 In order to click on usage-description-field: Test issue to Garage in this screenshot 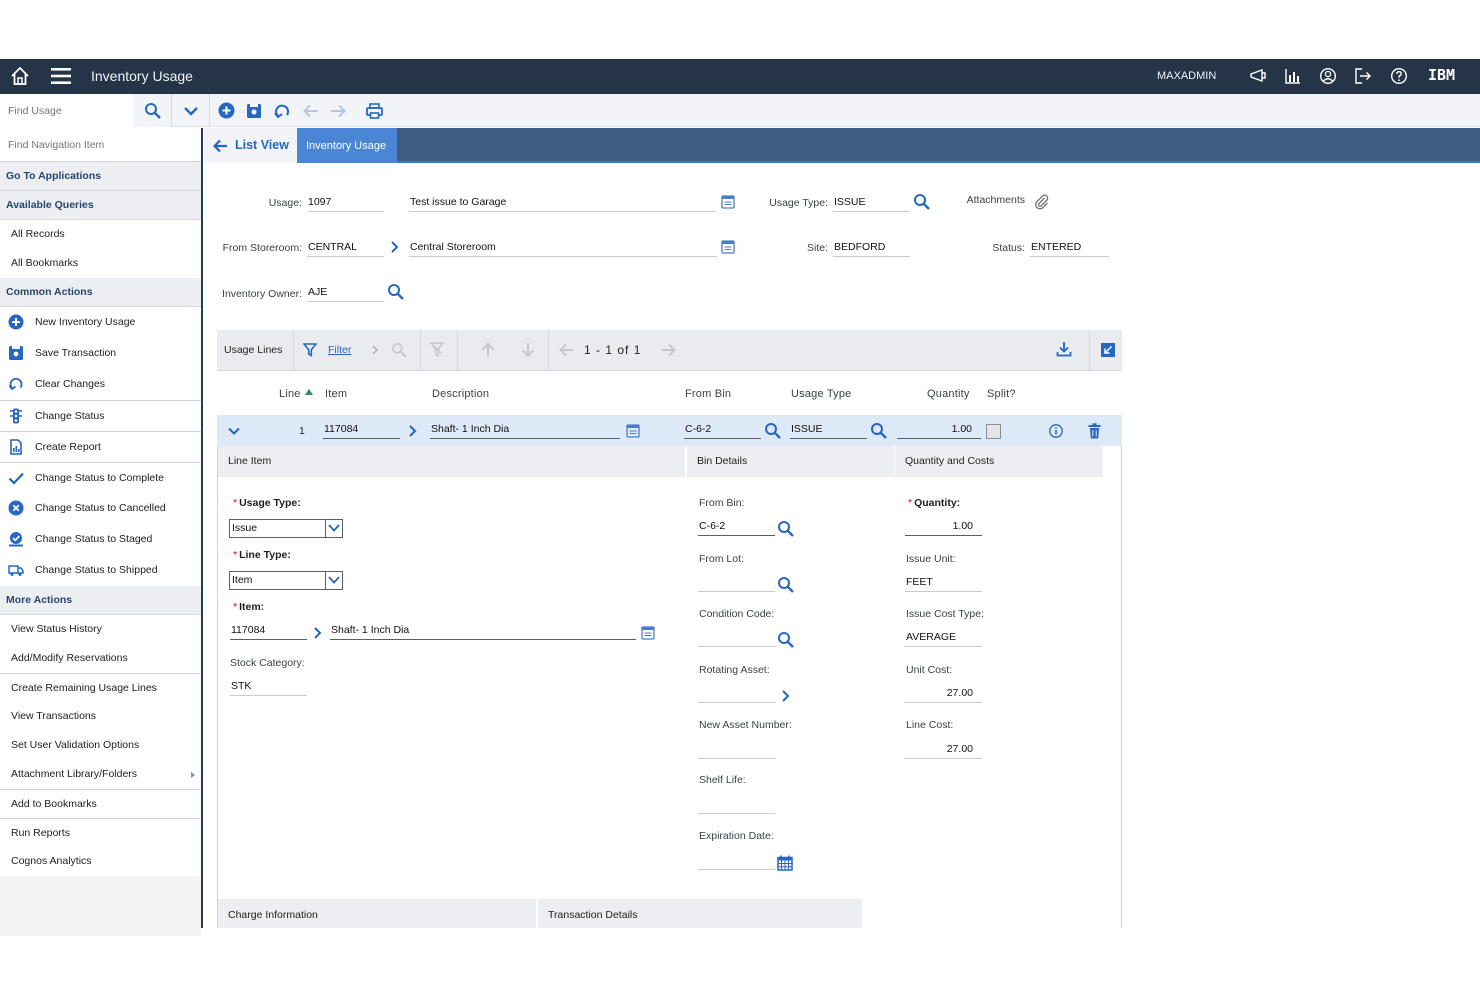, I will do `click(563, 204)`.